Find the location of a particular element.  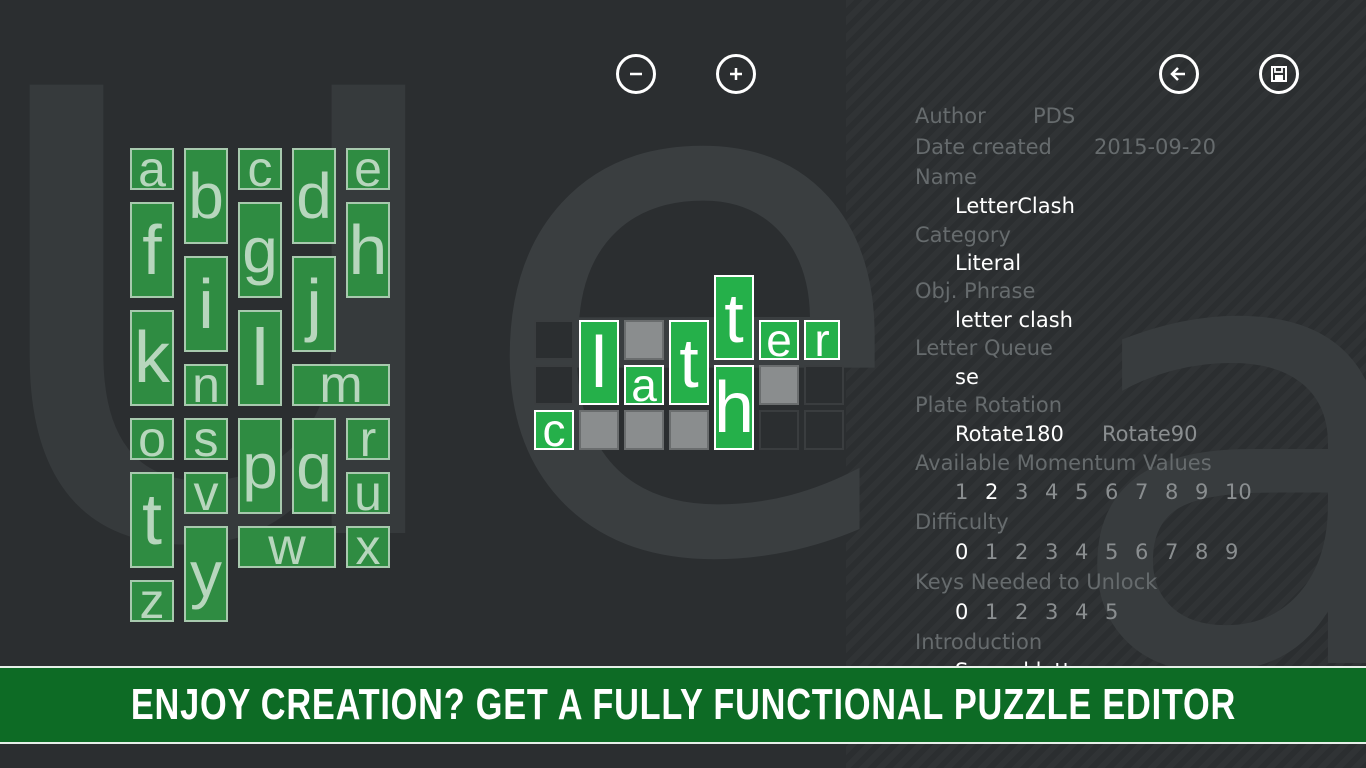

puzzle-tile-l: l is located at coordinates (599, 362).